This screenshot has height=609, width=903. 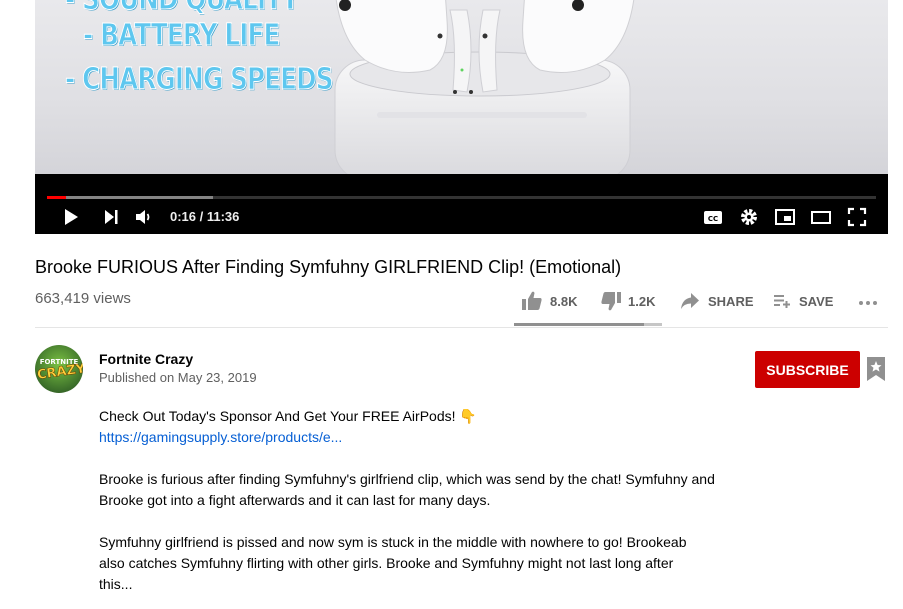 I want to click on player-controls: 0:16 / 11:36 CC, so click(x=461, y=204).